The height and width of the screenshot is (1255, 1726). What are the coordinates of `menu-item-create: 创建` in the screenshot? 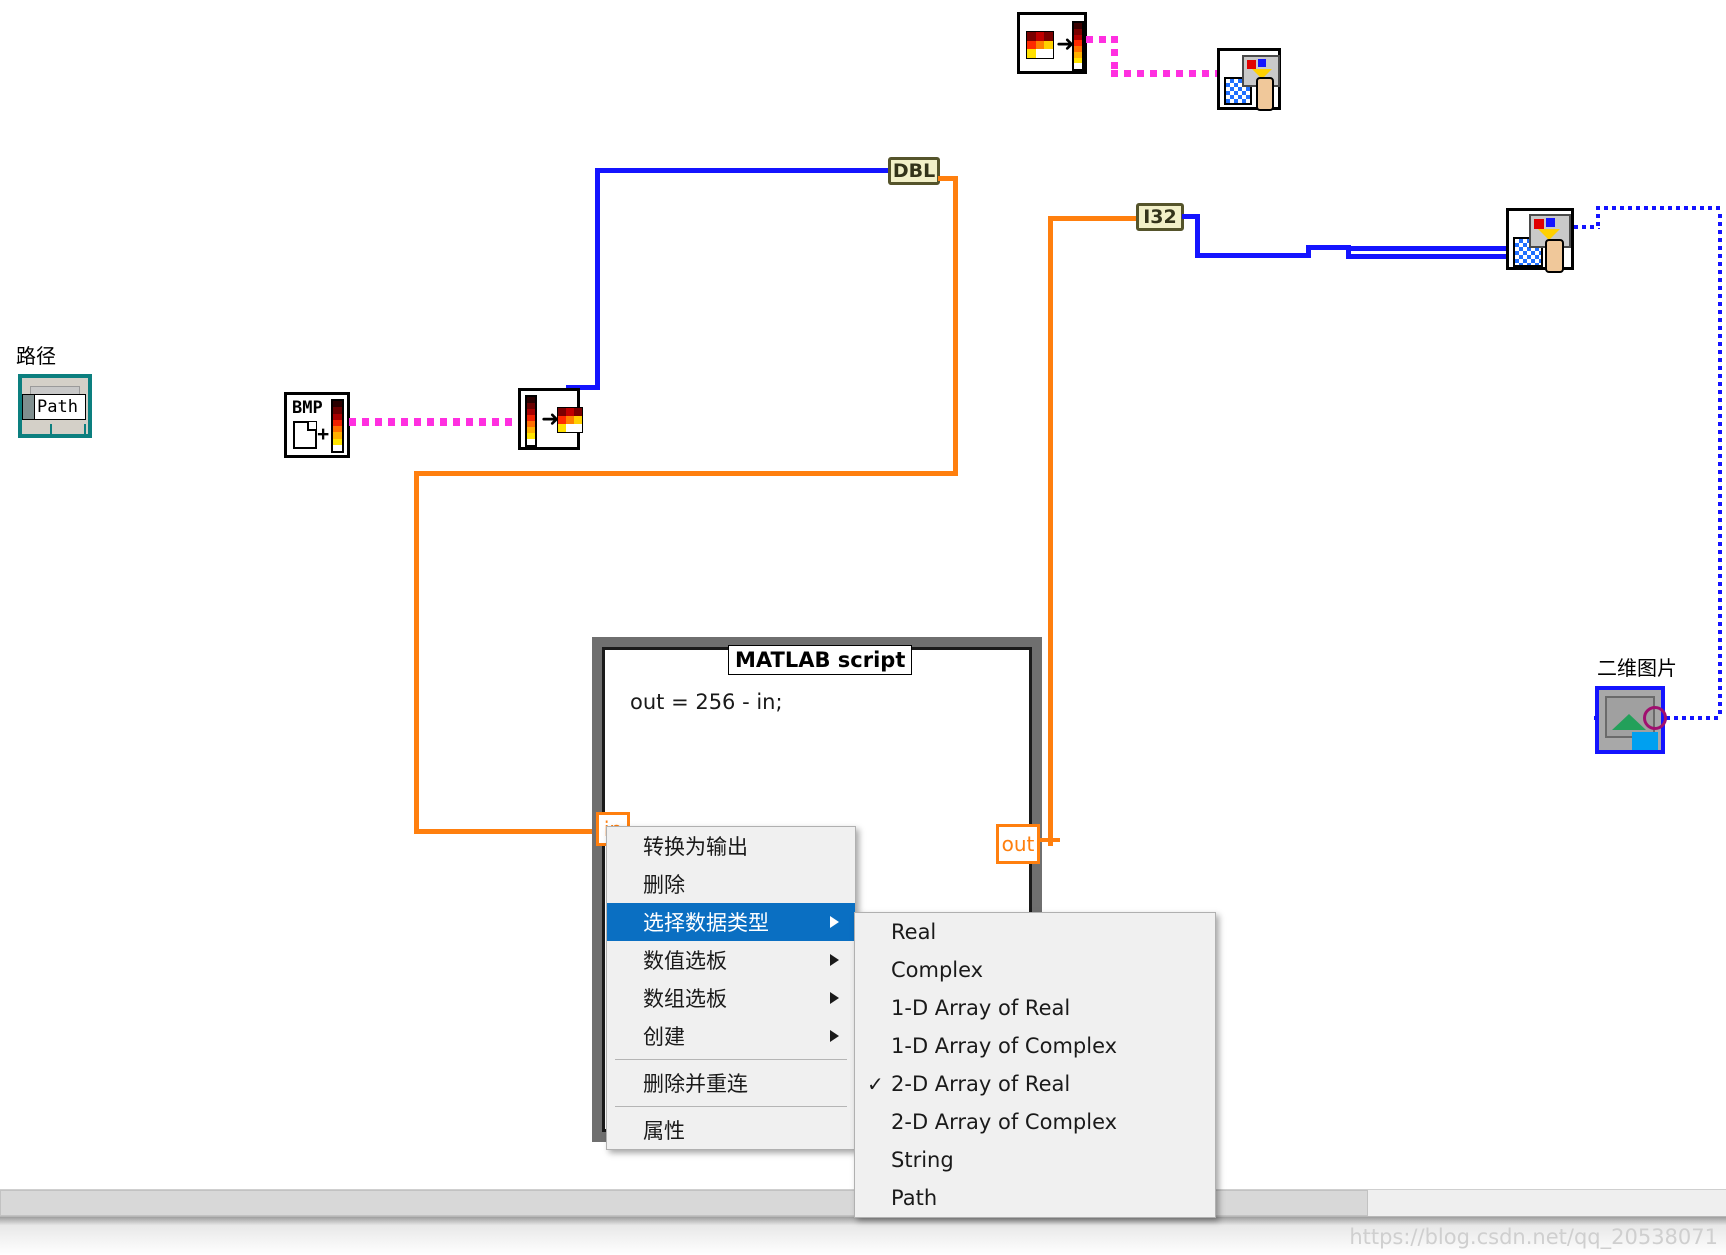 It's located at (731, 1036).